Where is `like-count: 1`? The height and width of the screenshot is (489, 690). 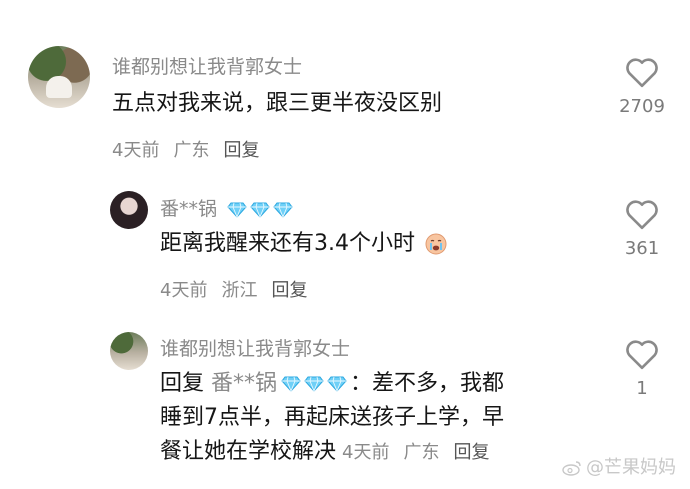 like-count: 1 is located at coordinates (642, 388).